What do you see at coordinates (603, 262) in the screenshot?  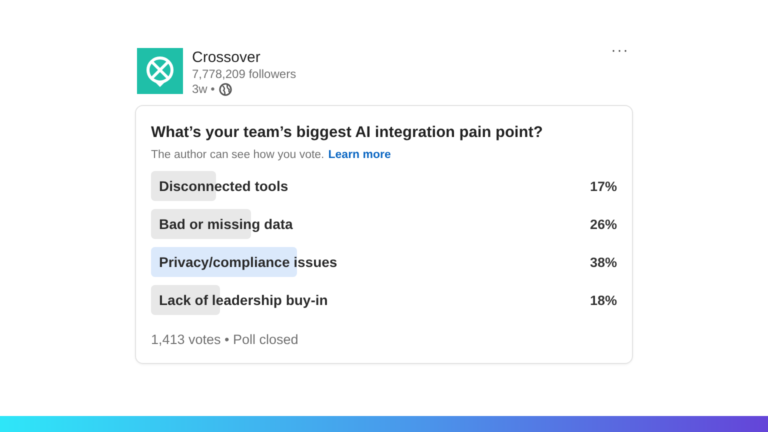 I see `option-percent: 38%` at bounding box center [603, 262].